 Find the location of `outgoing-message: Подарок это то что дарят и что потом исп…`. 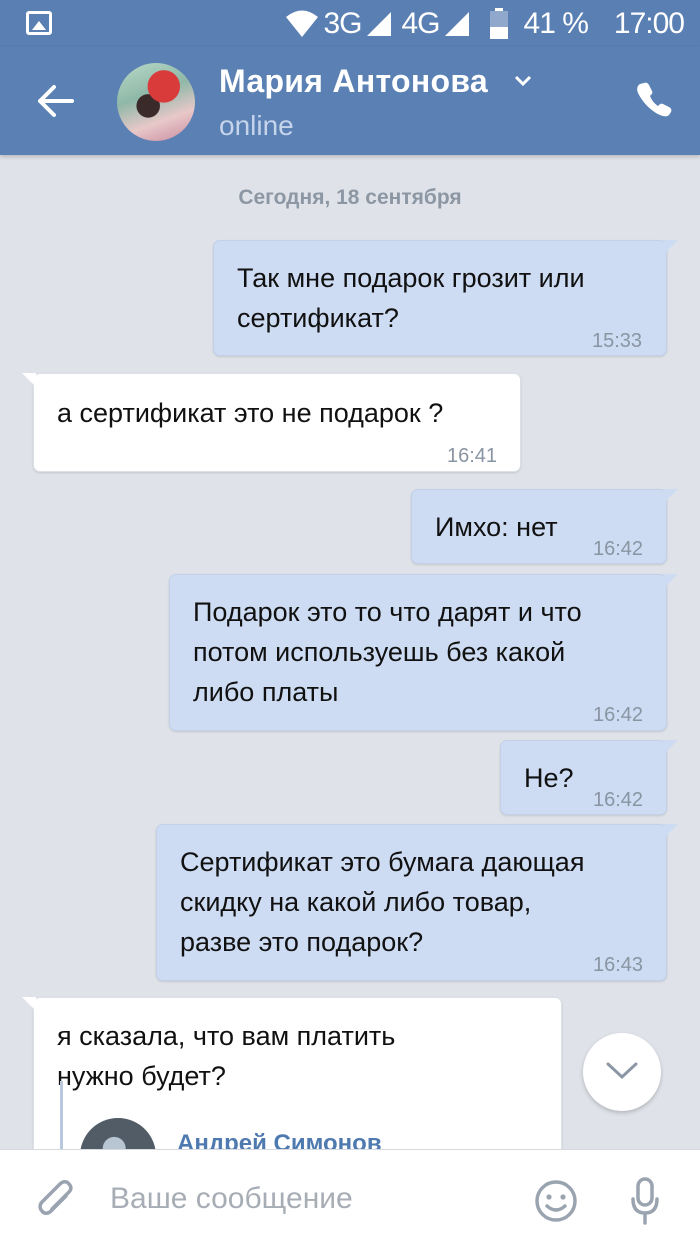

outgoing-message: Подарок это то что дарят и что потом исп… is located at coordinates (423, 652).